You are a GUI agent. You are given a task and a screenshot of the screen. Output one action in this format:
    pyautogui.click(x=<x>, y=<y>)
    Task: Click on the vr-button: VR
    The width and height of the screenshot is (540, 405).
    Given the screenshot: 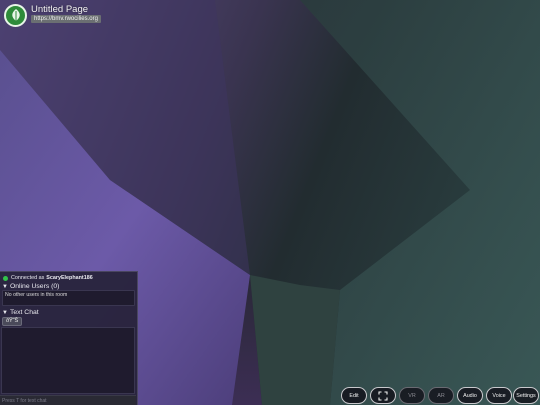 What is the action you would take?
    pyautogui.click(x=412, y=395)
    